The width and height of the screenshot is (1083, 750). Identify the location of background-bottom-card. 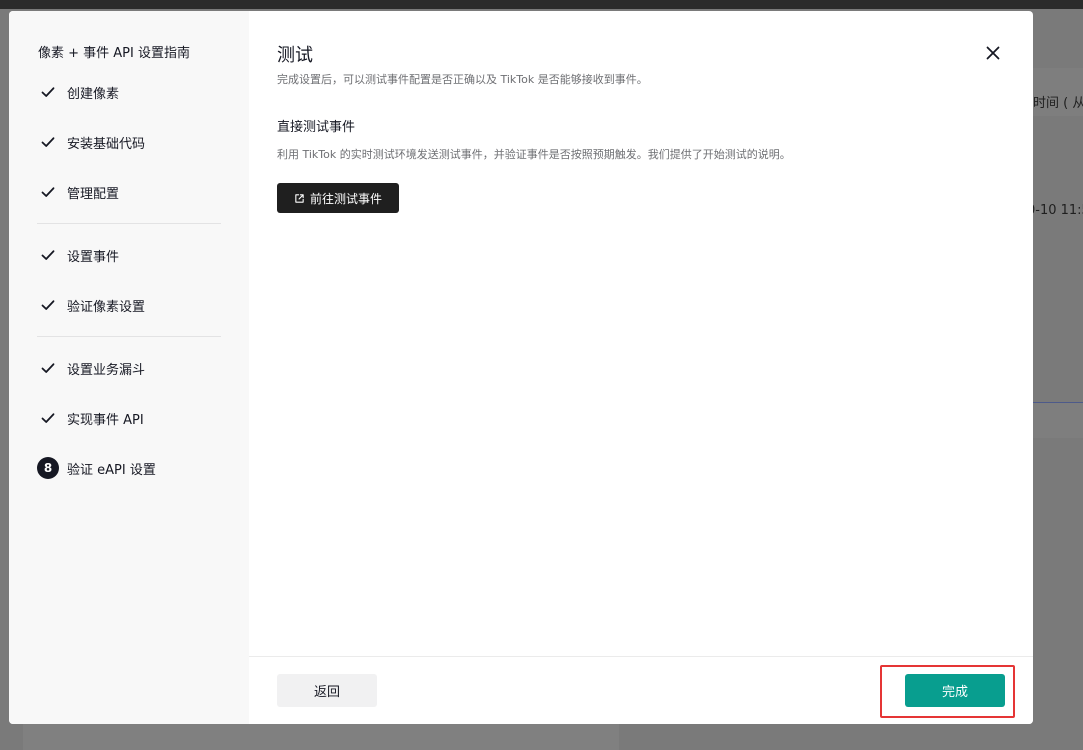
(321, 737).